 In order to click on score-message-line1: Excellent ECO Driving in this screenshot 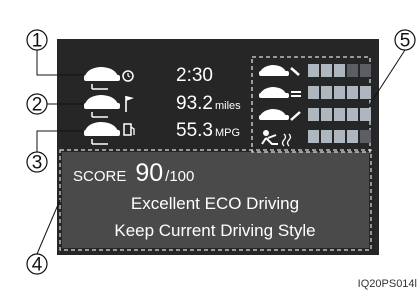, I will do `click(215, 203)`.